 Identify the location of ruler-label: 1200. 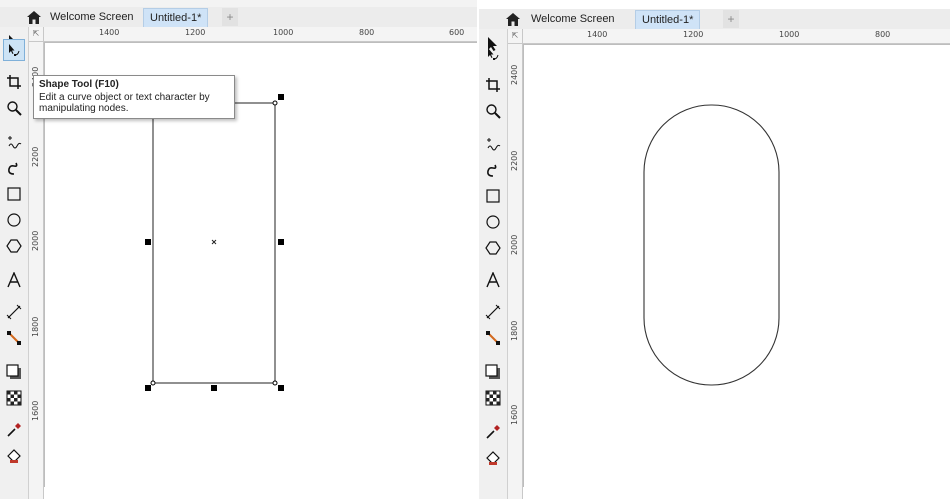
(195, 32).